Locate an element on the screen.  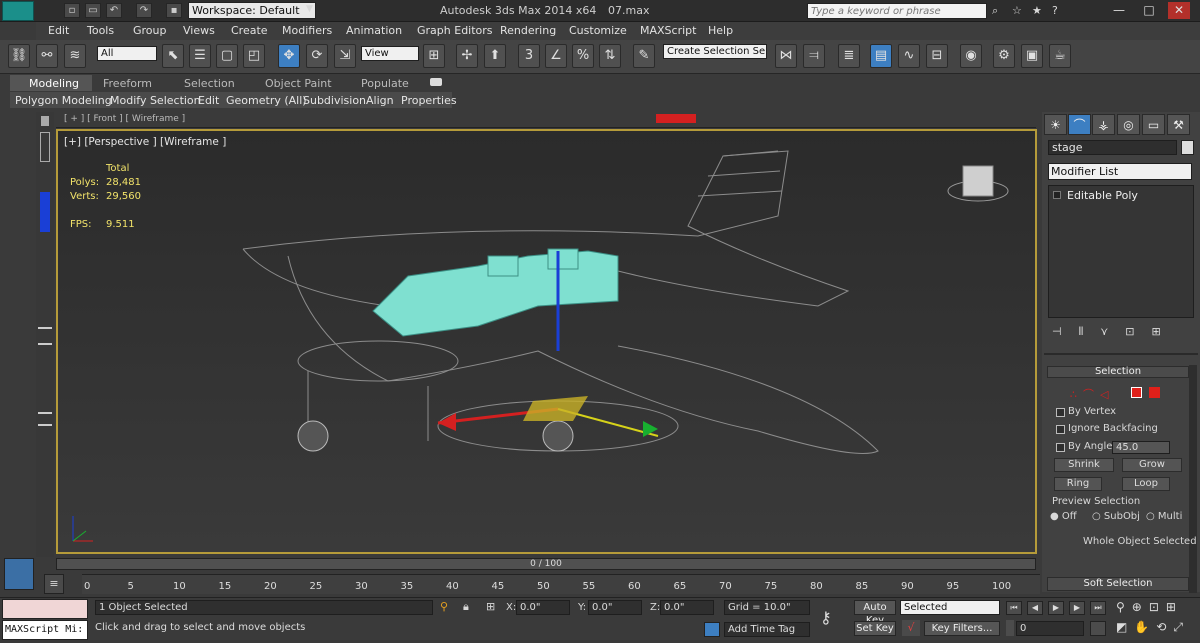
redo-icon: ↷ is located at coordinates (144, 10).